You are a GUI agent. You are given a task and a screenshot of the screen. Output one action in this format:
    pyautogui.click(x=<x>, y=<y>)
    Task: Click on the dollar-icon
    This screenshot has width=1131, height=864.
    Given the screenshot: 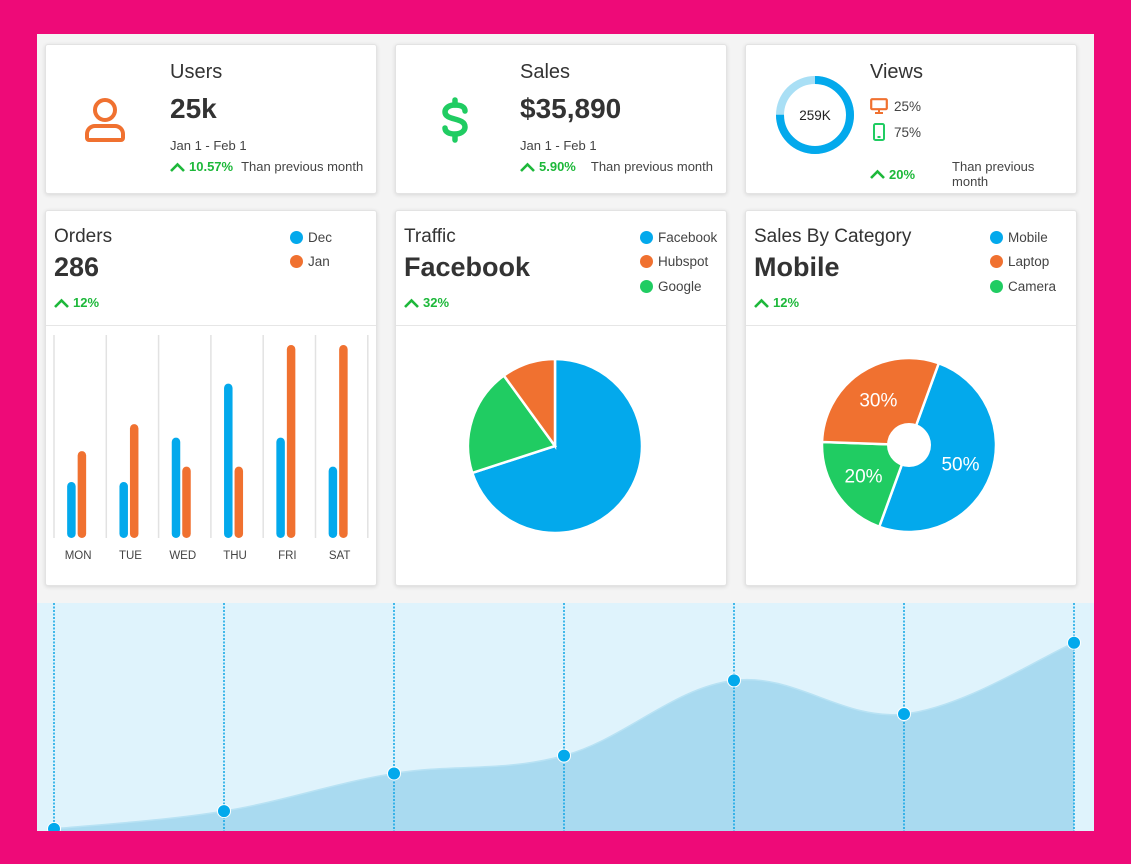 What is the action you would take?
    pyautogui.click(x=455, y=120)
    